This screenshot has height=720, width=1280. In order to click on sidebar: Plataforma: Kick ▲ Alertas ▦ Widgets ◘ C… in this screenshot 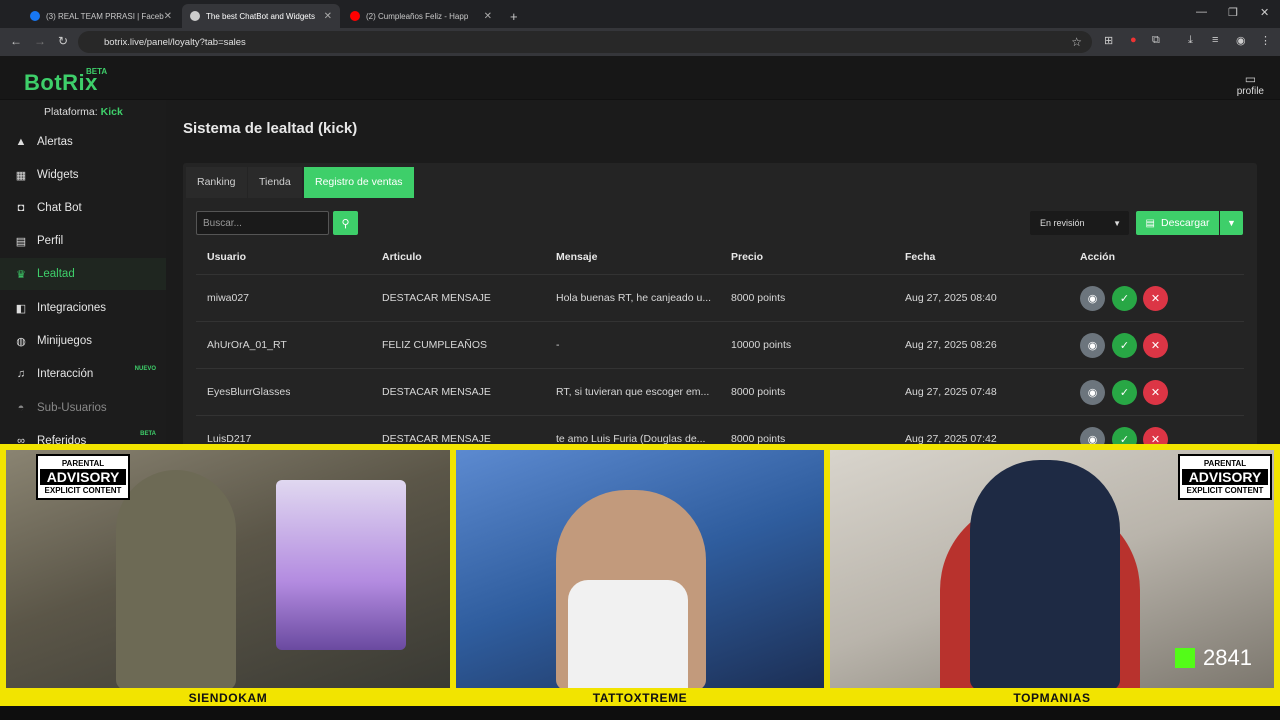, I will do `click(83, 273)`.